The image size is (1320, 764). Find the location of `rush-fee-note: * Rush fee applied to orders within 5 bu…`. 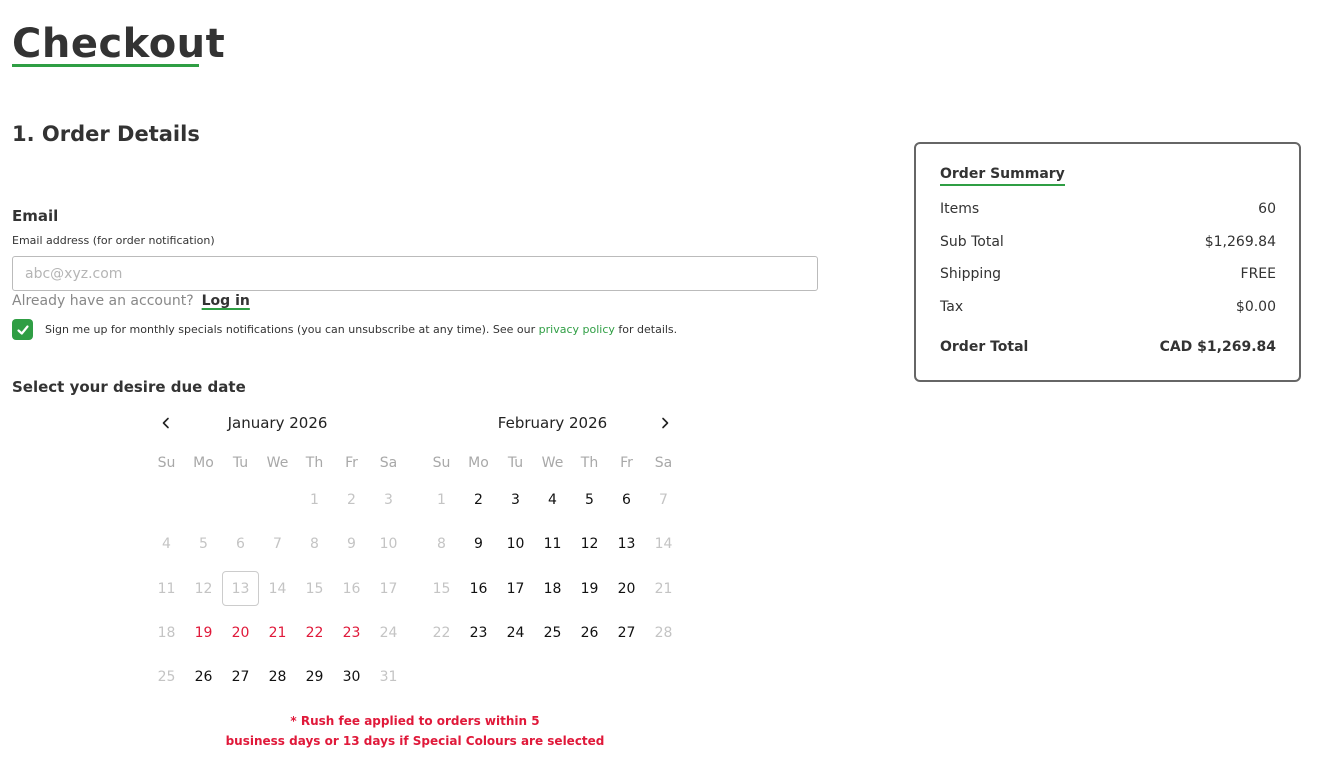

rush-fee-note: * Rush fee applied to orders within 5 bu… is located at coordinates (415, 731).